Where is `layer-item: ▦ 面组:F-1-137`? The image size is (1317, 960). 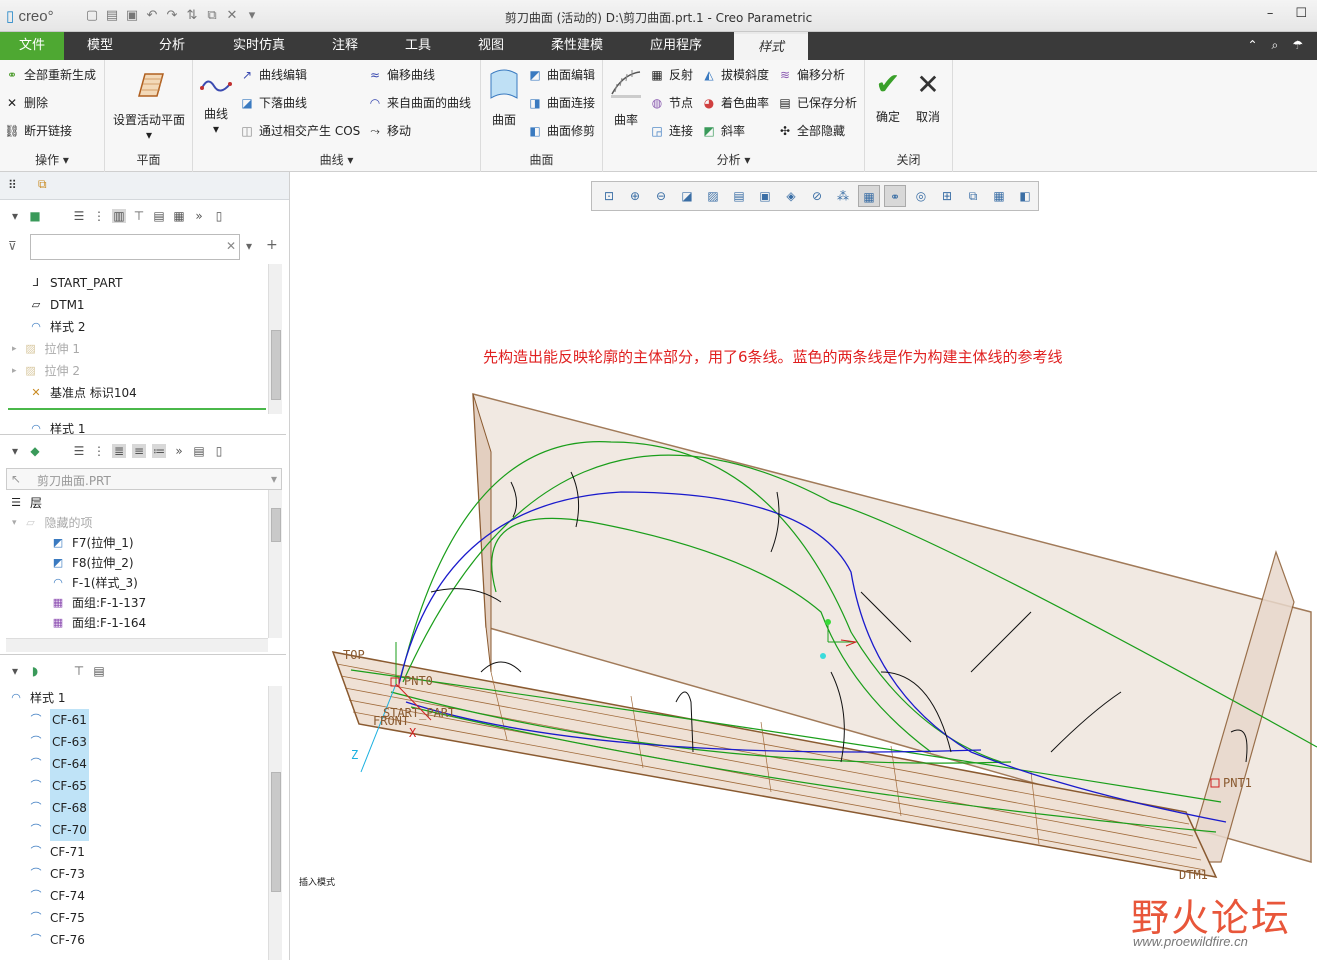
layer-item: ▦ 面组:F-1-137 is located at coordinates (98, 603).